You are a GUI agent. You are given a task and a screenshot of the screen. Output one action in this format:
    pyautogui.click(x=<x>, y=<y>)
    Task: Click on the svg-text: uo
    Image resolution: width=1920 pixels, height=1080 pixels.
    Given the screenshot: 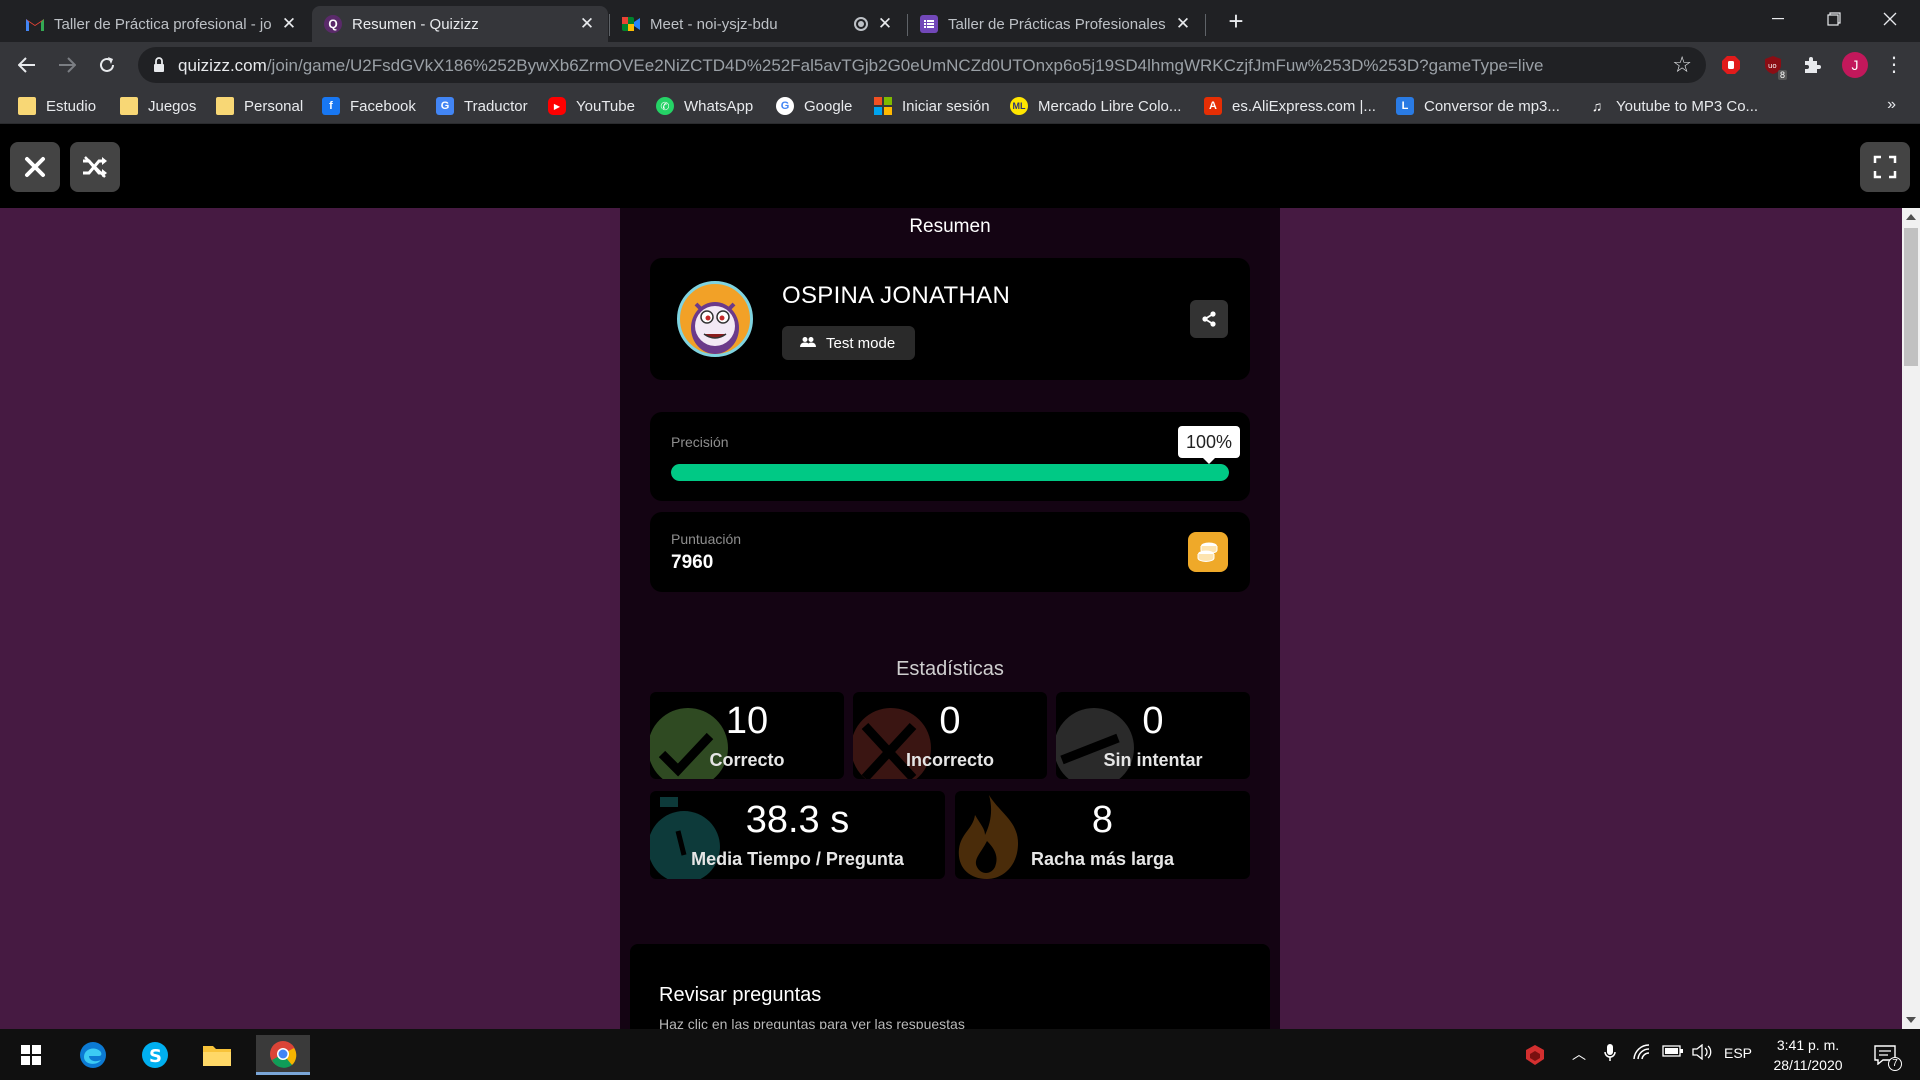 What is the action you would take?
    pyautogui.click(x=1772, y=66)
    